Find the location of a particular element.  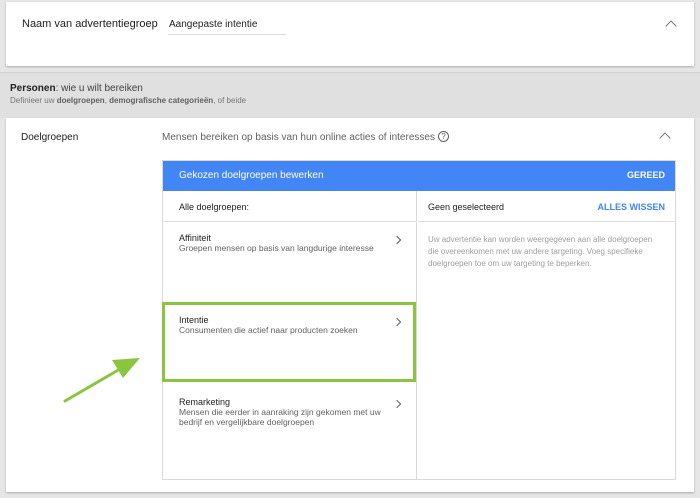

audiences-label: Doelgroepen is located at coordinates (50, 137).